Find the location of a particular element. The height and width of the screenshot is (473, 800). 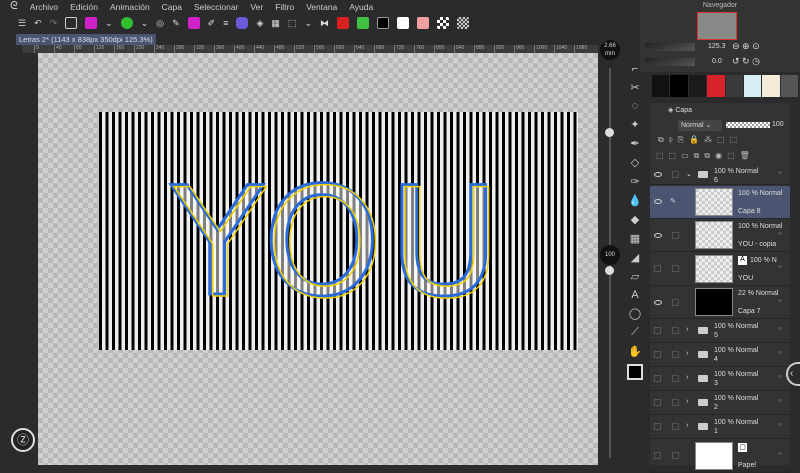

balloon-tool-icon: ◯ is located at coordinates (635, 313).